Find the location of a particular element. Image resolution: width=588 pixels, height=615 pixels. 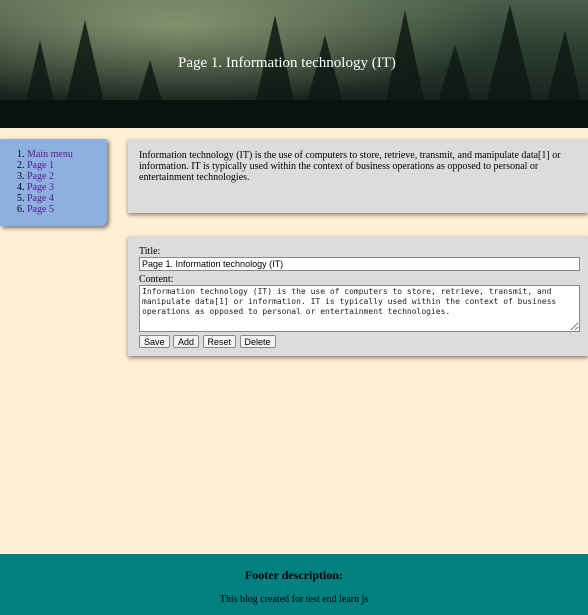

menu-item: Page 4 is located at coordinates (67, 198).